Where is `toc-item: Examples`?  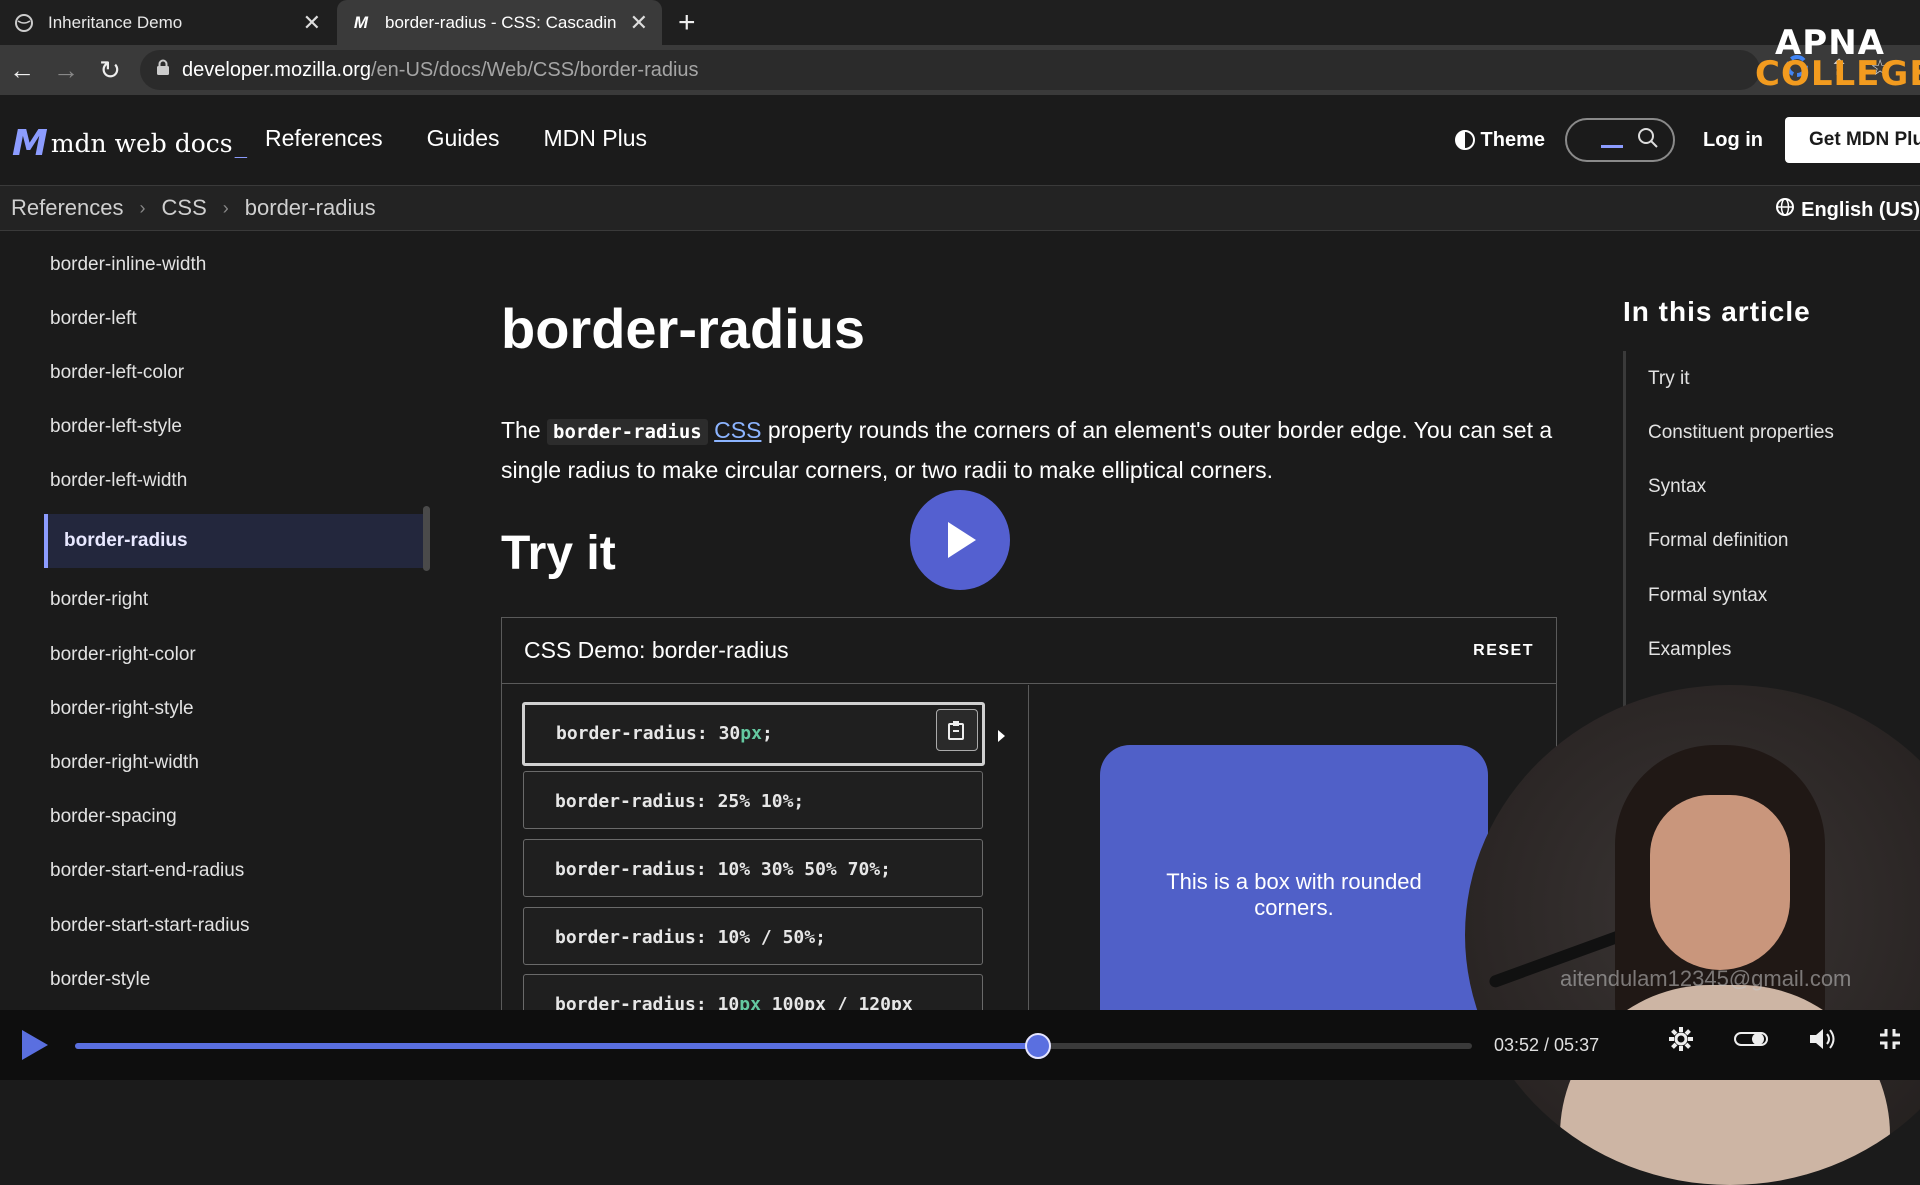
toc-item: Examples is located at coordinates (1689, 650).